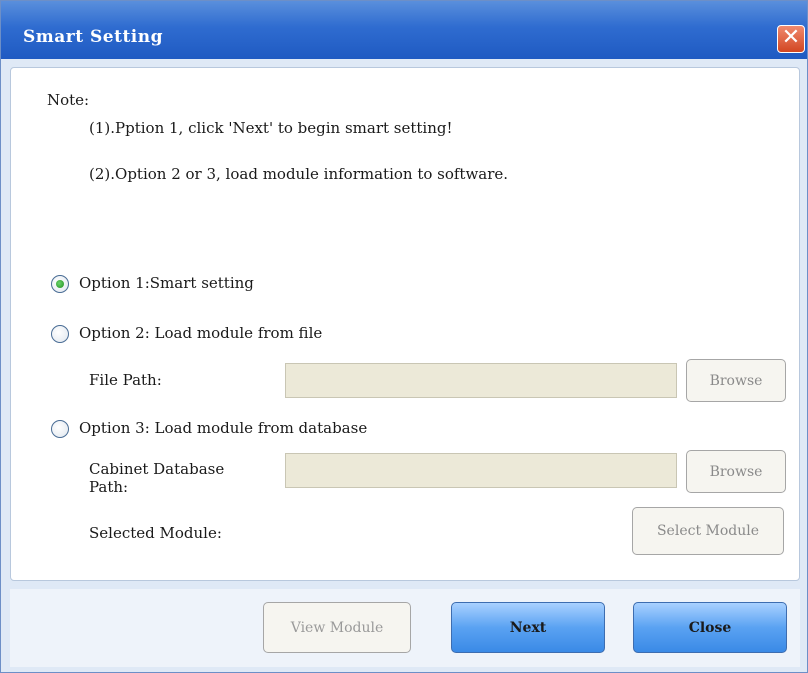  I want to click on cabinet-db-label-line2: Path:, so click(109, 487).